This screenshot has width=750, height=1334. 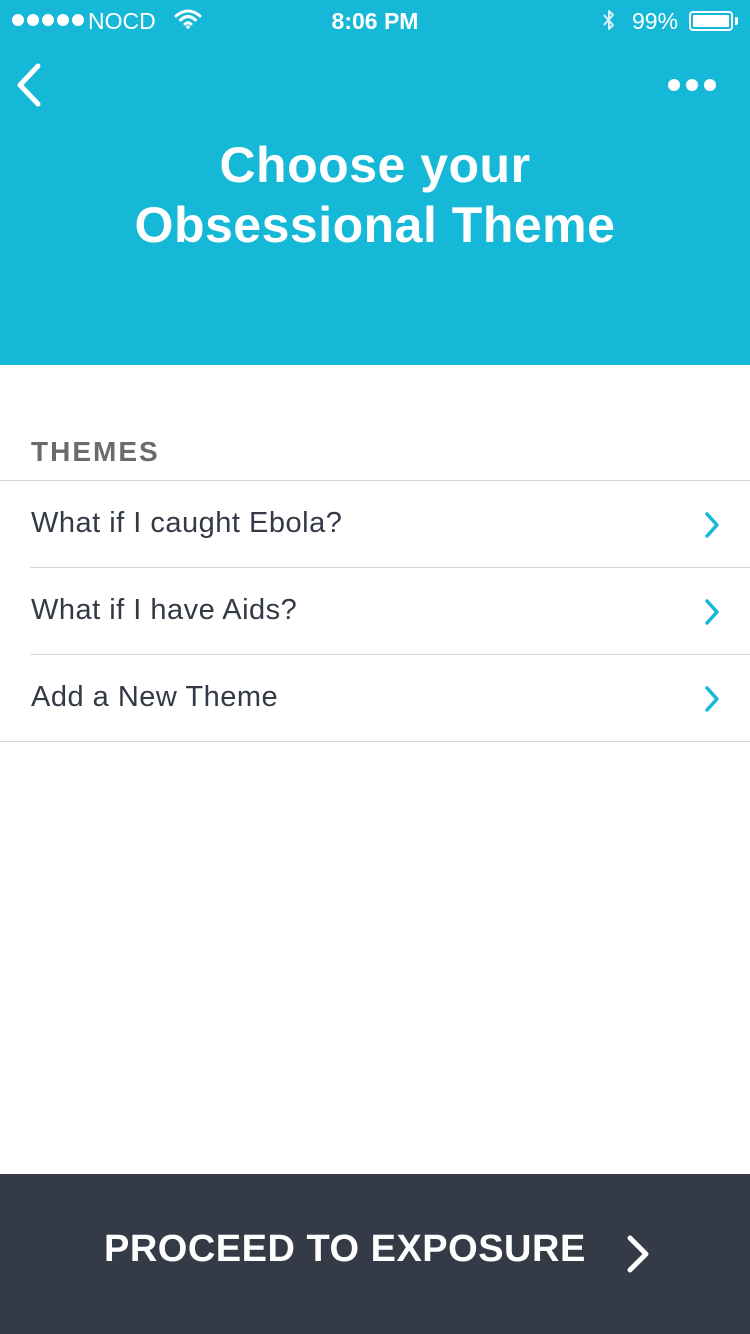 I want to click on back-button, so click(x=33, y=86).